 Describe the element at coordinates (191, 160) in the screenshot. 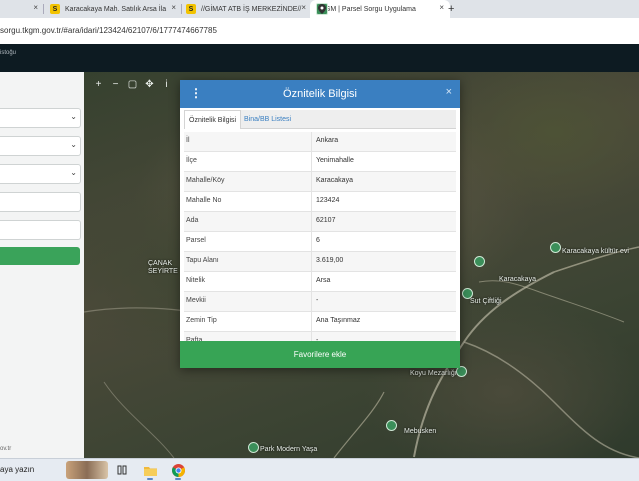

I see `row-key: İlçe` at that location.